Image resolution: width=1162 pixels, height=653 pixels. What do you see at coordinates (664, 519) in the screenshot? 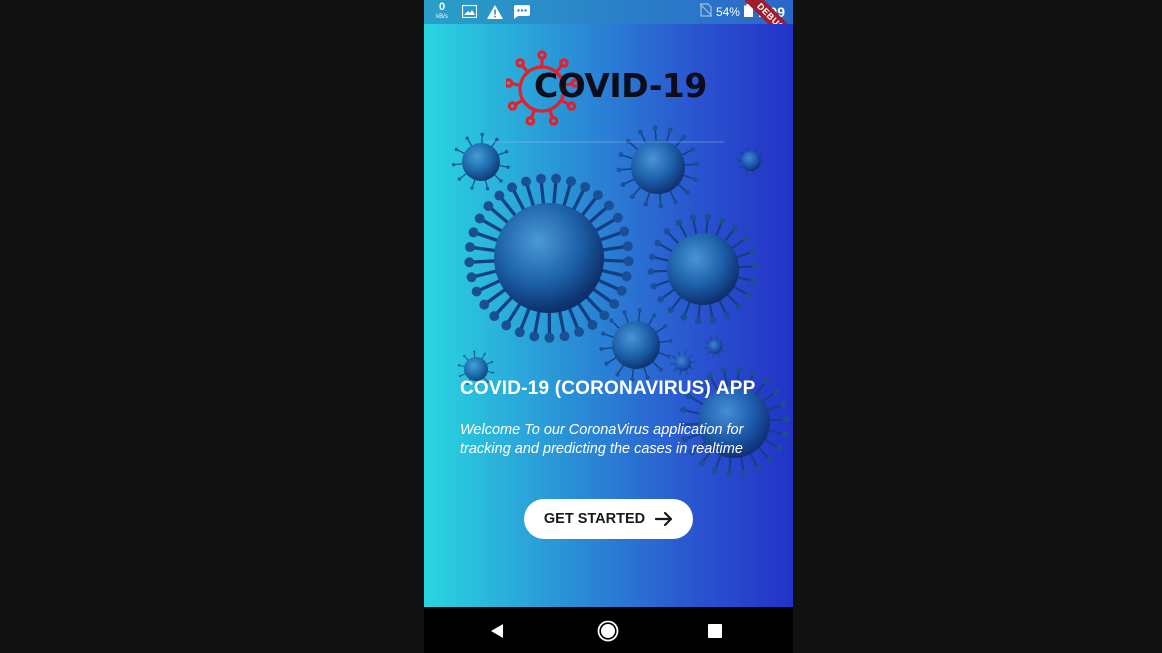
I see `arrow-right-icon` at bounding box center [664, 519].